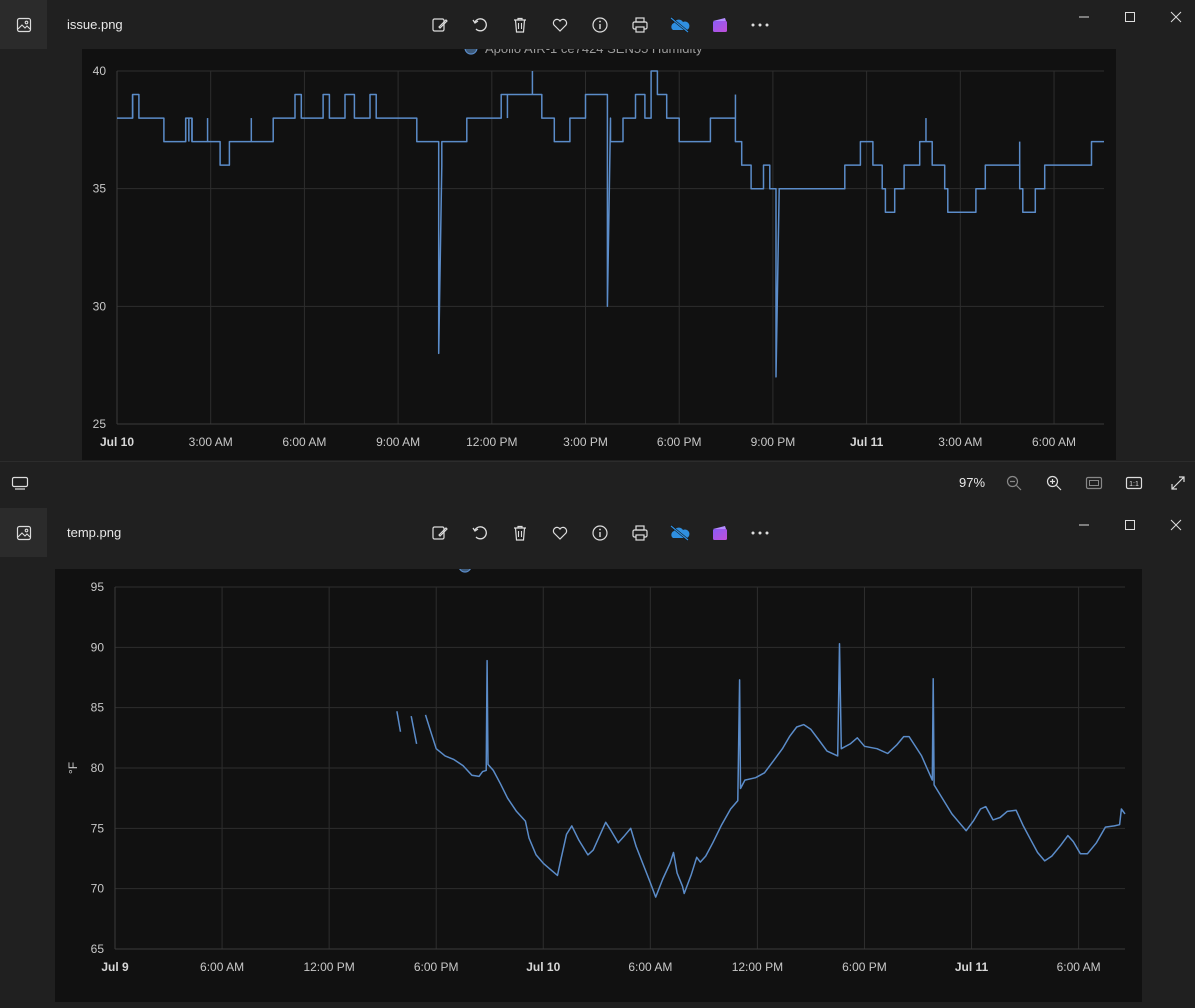  Describe the element at coordinates (98, 949) in the screenshot. I see `y-tick-label: 65` at that location.